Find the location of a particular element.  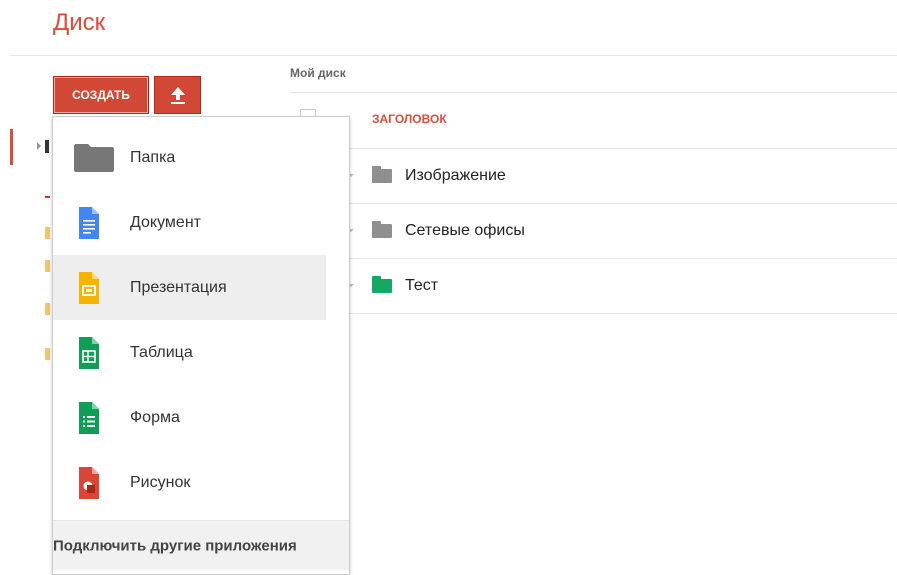

menu-item-presentation: Презентация is located at coordinates (189, 287).